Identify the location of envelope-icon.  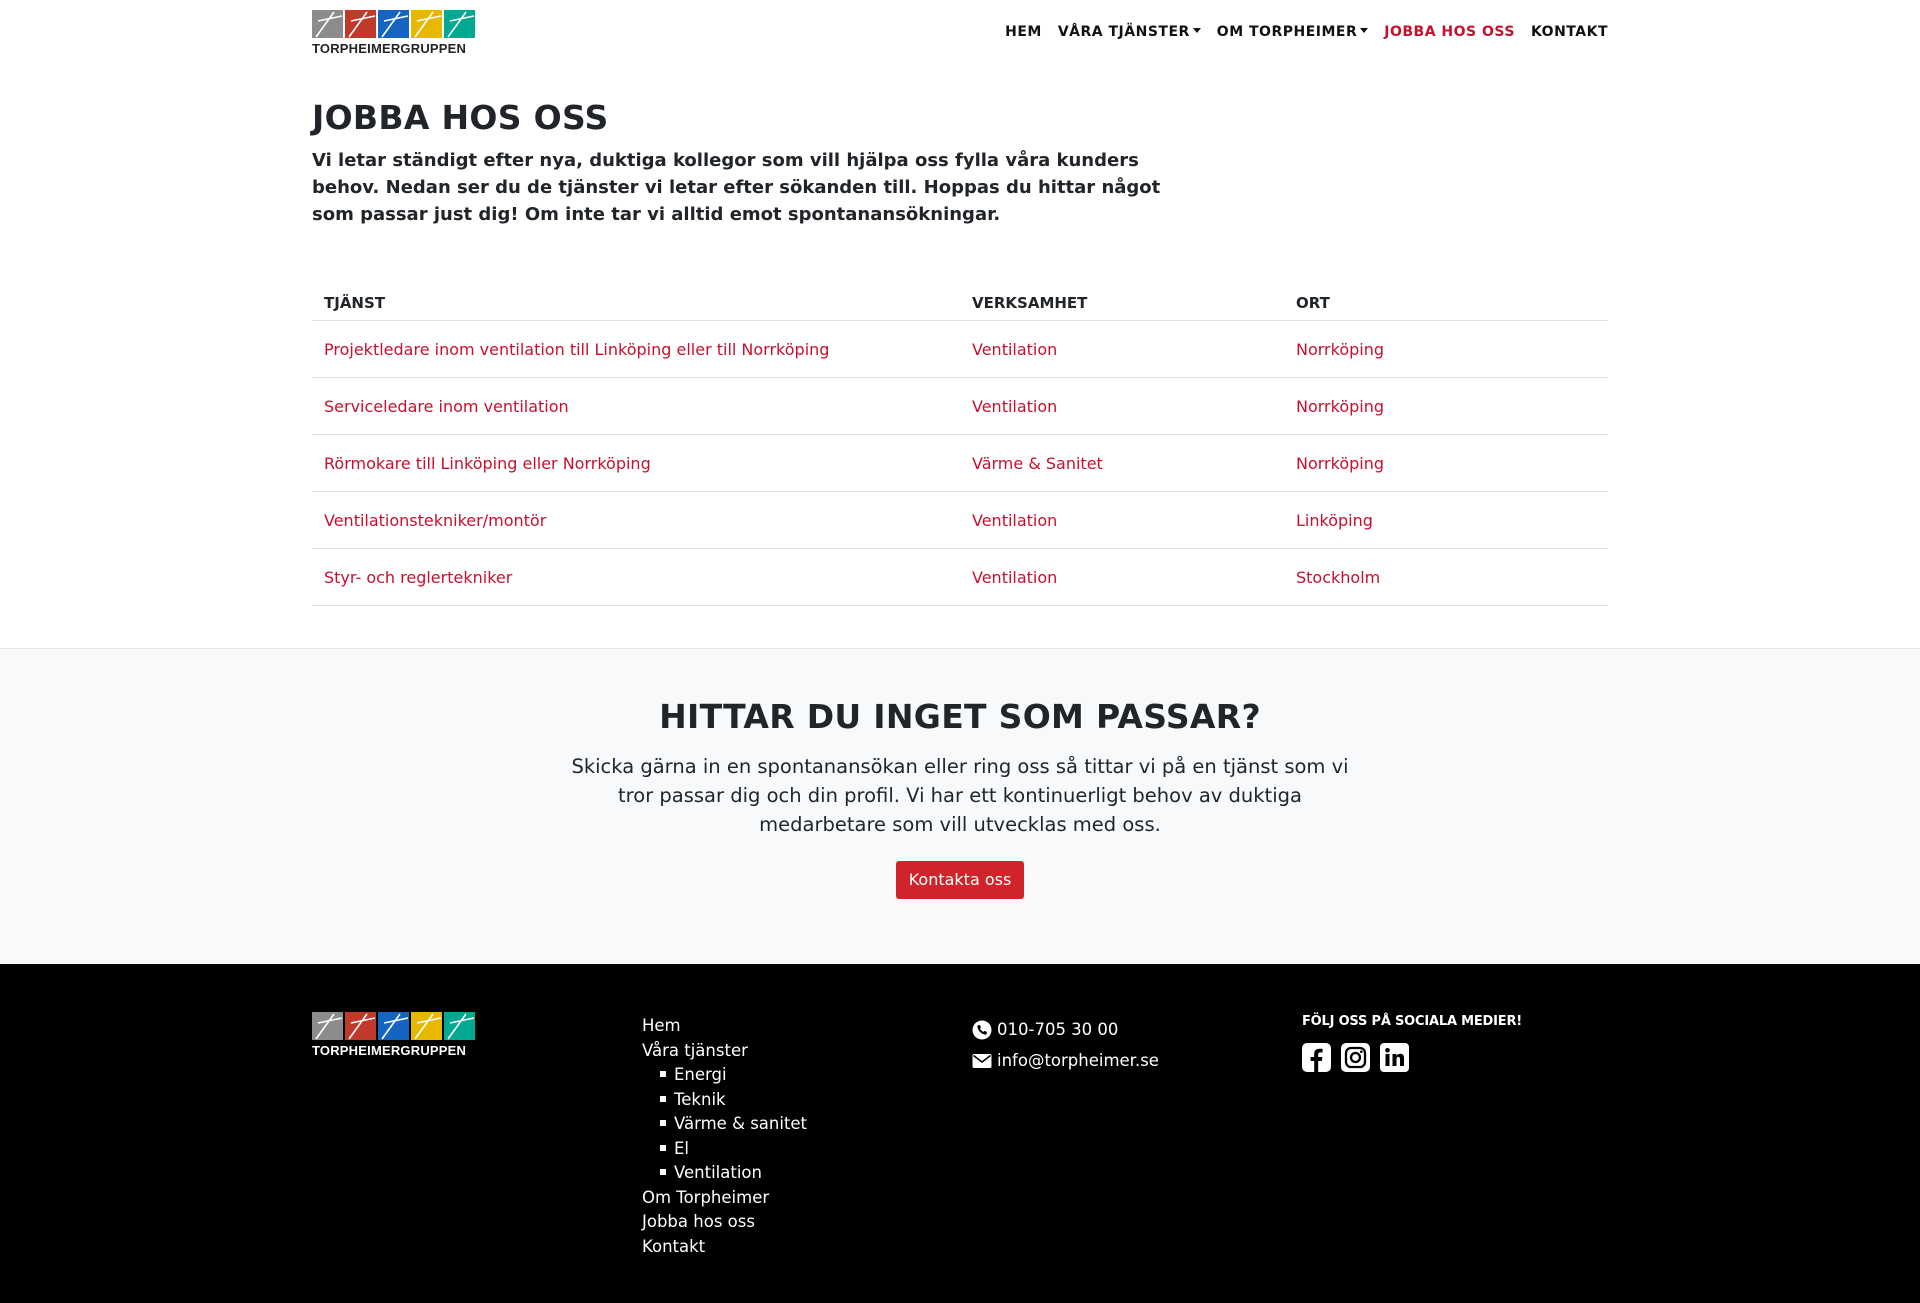
(982, 1060).